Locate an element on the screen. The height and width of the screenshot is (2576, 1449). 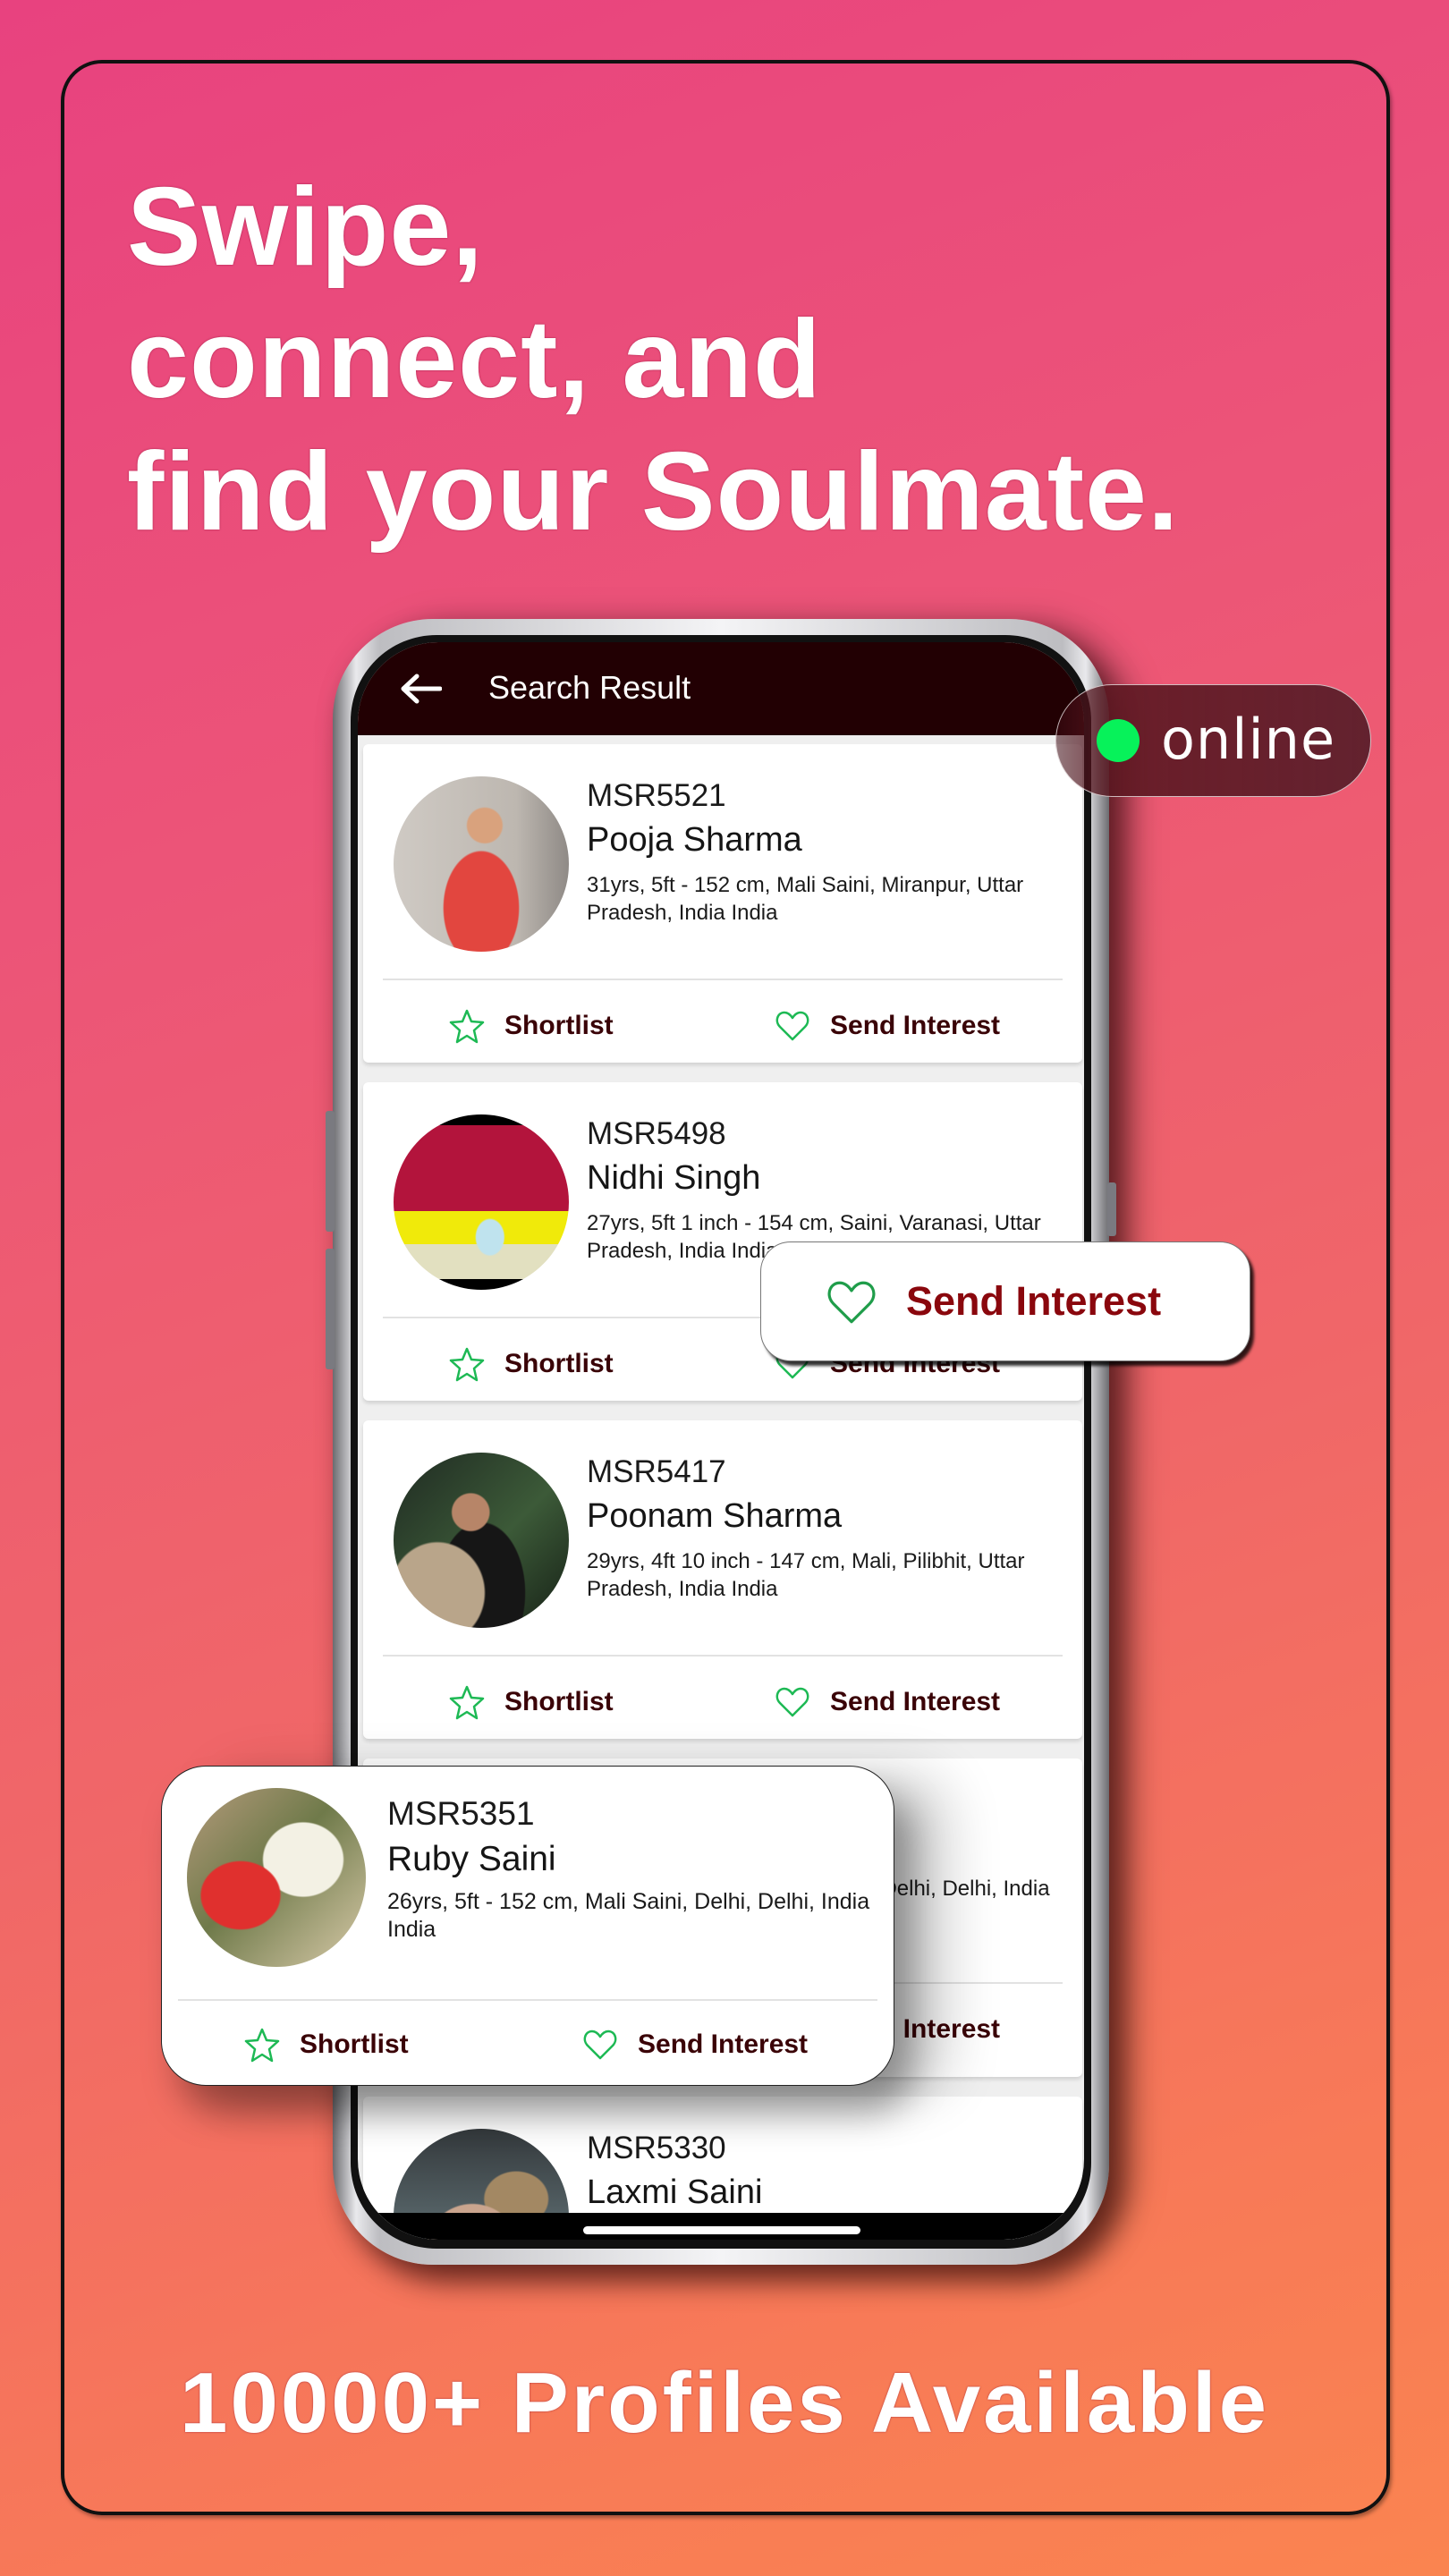
online-status-badge: online is located at coordinates (1213, 740).